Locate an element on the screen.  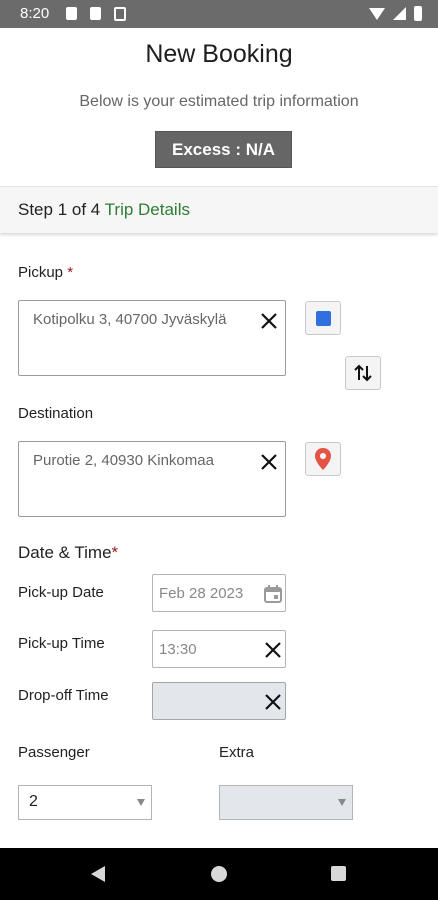
pickup-input: Kotipolku 3, 40700 Jyväskylä is located at coordinates (152, 338).